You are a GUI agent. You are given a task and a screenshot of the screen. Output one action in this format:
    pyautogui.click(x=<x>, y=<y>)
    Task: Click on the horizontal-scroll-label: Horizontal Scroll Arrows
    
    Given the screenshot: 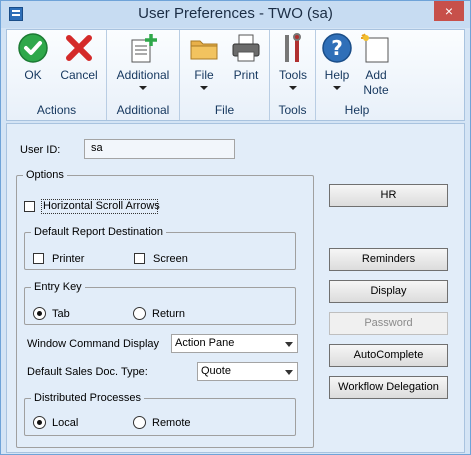 What is the action you would take?
    pyautogui.click(x=101, y=206)
    